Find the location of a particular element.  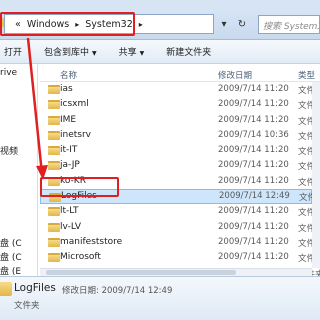

refresh-icon: ↻ is located at coordinates (242, 24).